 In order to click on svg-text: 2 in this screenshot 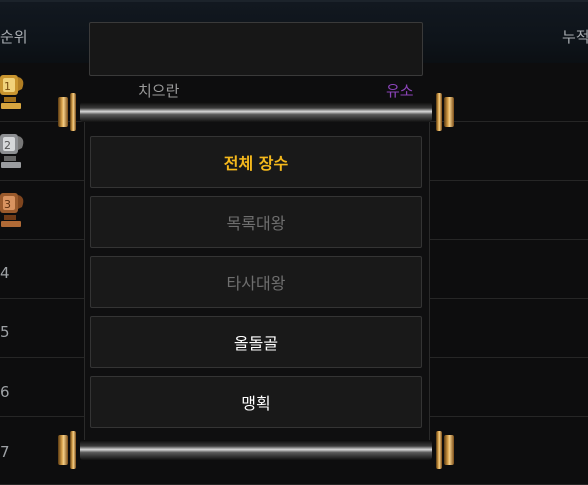, I will do `click(7, 145)`.